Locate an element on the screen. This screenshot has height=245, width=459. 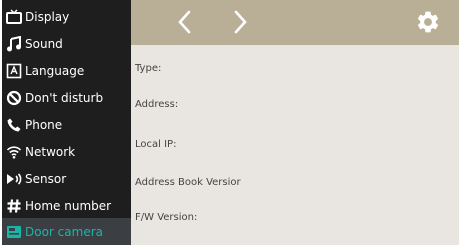
sidebar-item-label: Display is located at coordinates (47, 16).